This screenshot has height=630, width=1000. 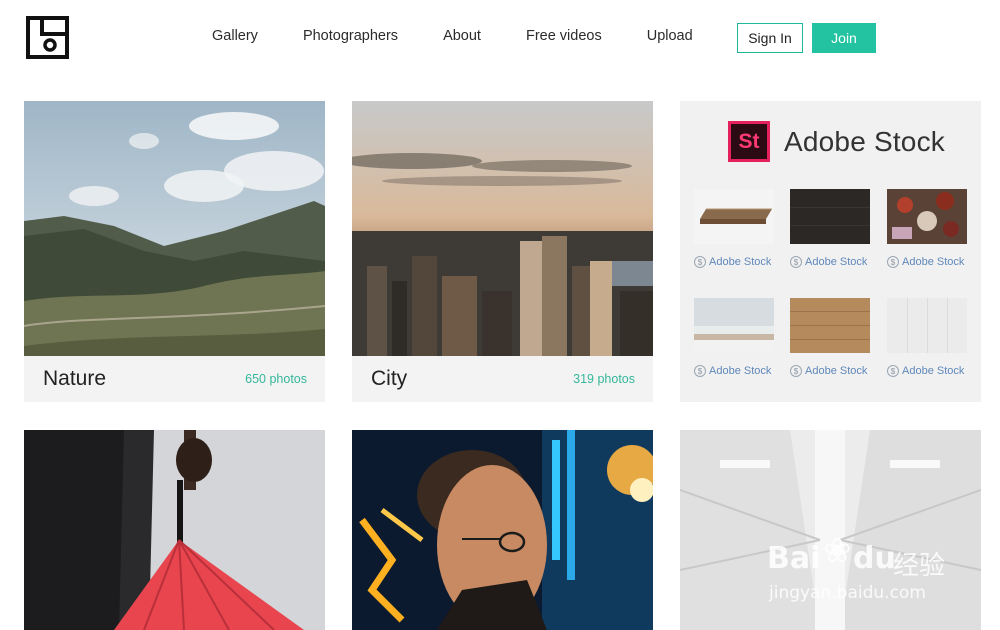 What do you see at coordinates (749, 141) in the screenshot?
I see `adobe-stock-badge-icon: St` at bounding box center [749, 141].